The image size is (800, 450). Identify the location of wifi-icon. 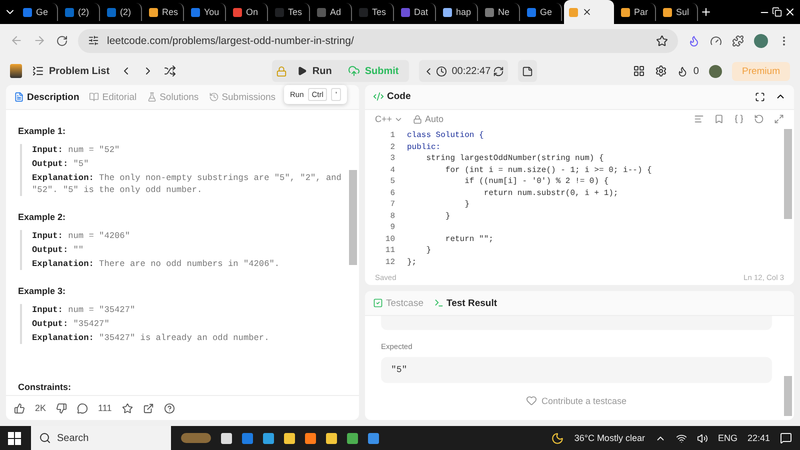
(681, 438).